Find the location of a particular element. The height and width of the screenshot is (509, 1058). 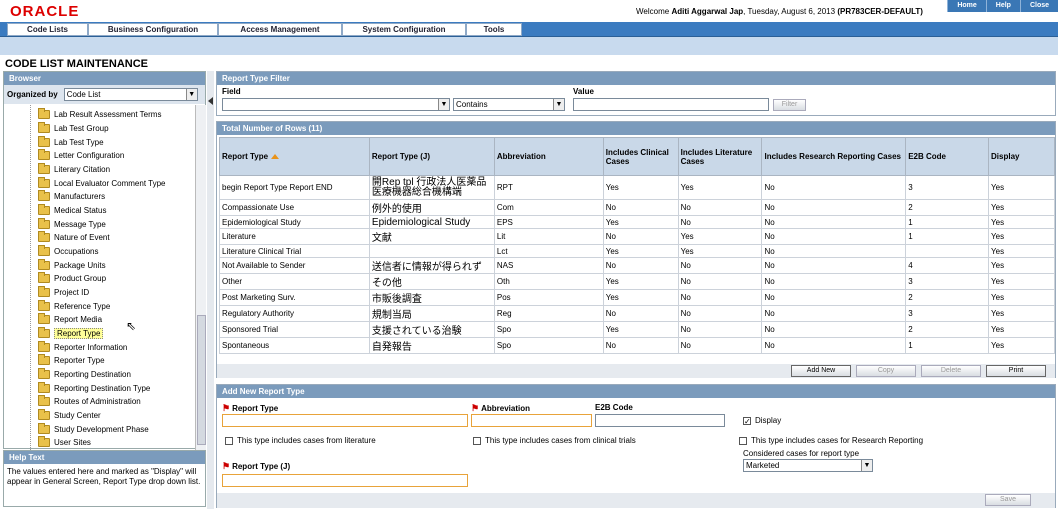

considered-cases-select: Marketed ▼ is located at coordinates (808, 465).